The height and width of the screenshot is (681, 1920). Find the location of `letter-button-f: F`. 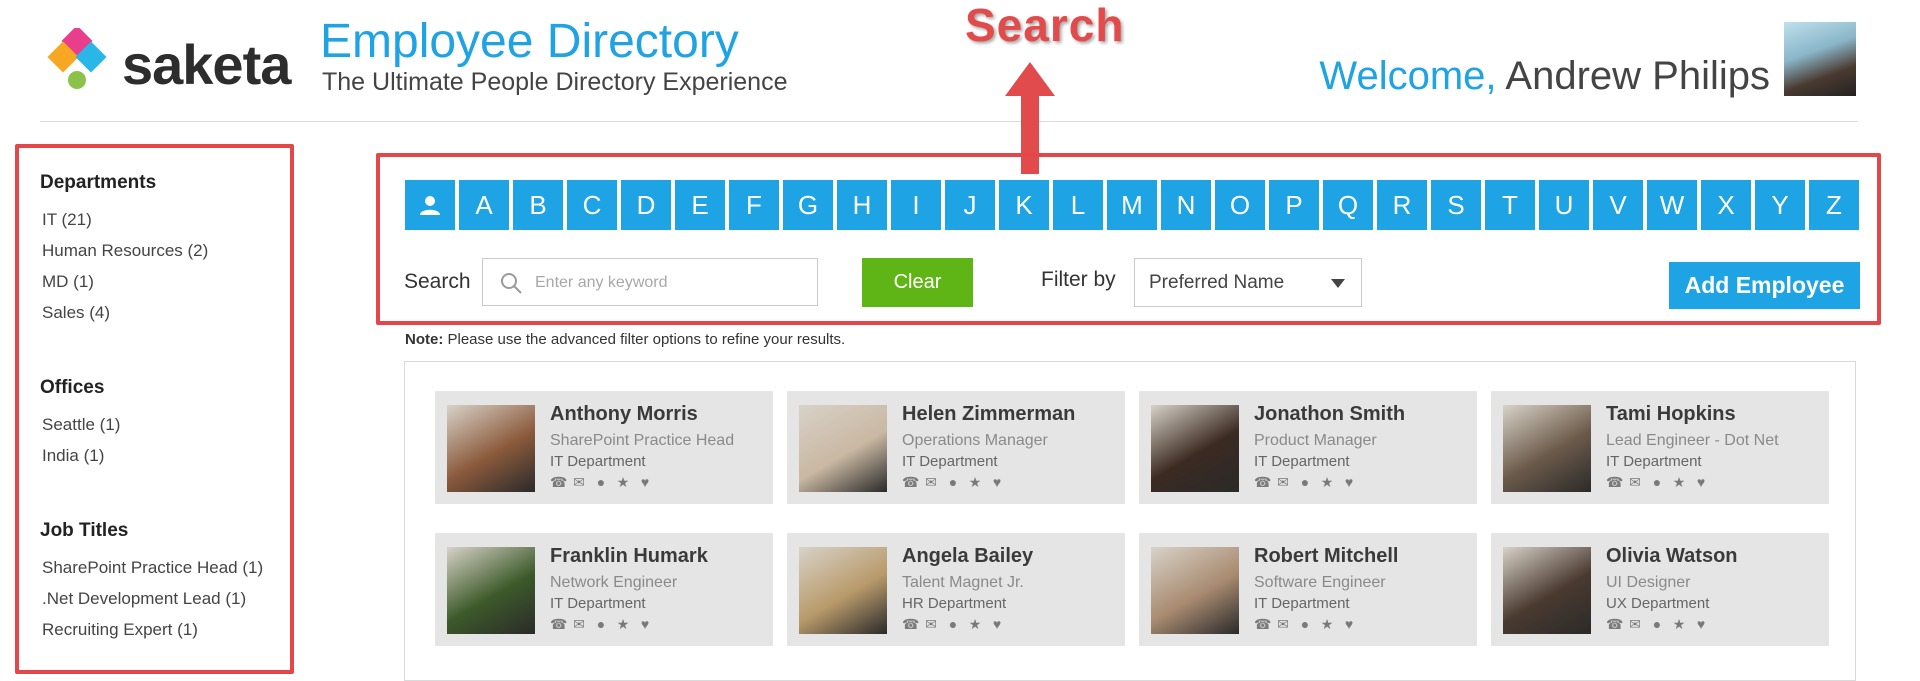

letter-button-f: F is located at coordinates (754, 205).